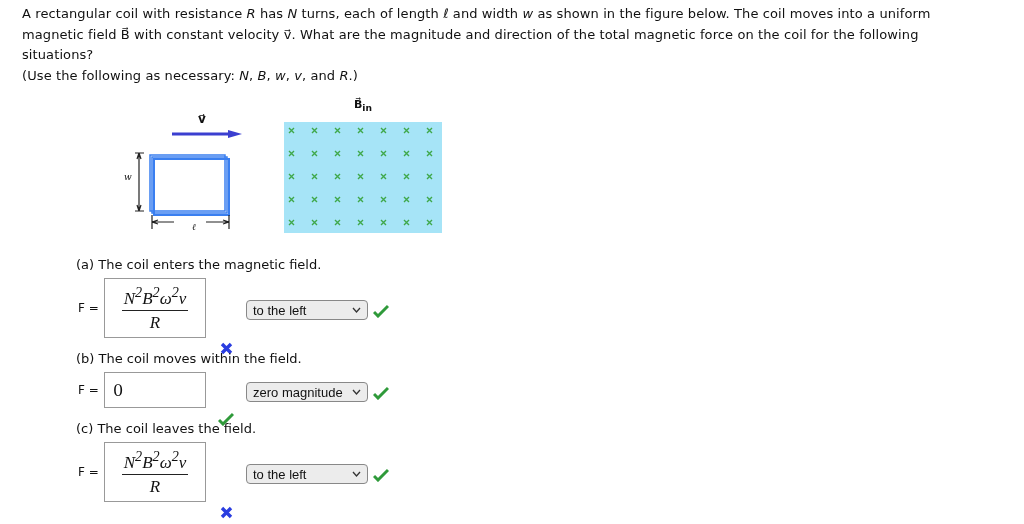 The width and height of the screenshot is (1024, 524). Describe the element at coordinates (363, 107) in the screenshot. I see `field-label: B⃗$_{in}$` at that location.